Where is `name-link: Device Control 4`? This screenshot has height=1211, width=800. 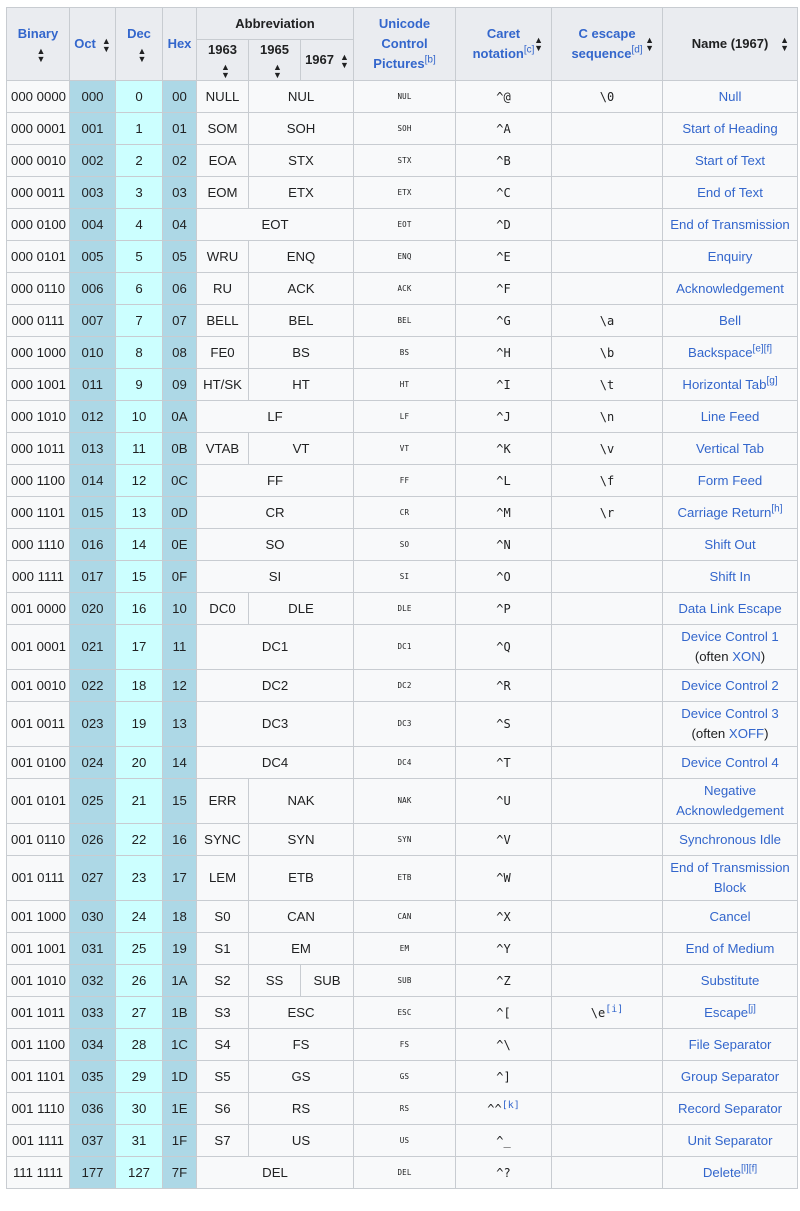
name-link: Device Control 4 is located at coordinates (729, 762).